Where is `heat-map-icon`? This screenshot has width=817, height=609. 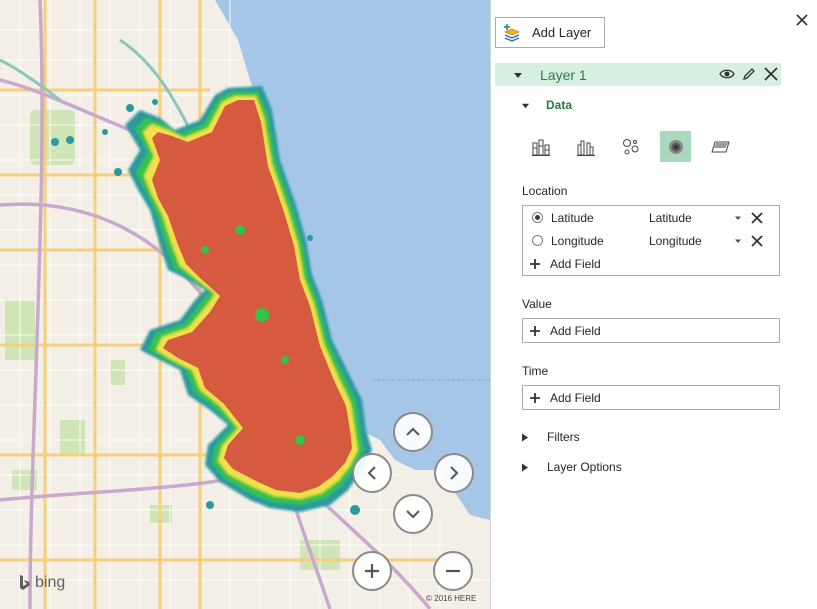
heat-map-icon is located at coordinates (675, 146).